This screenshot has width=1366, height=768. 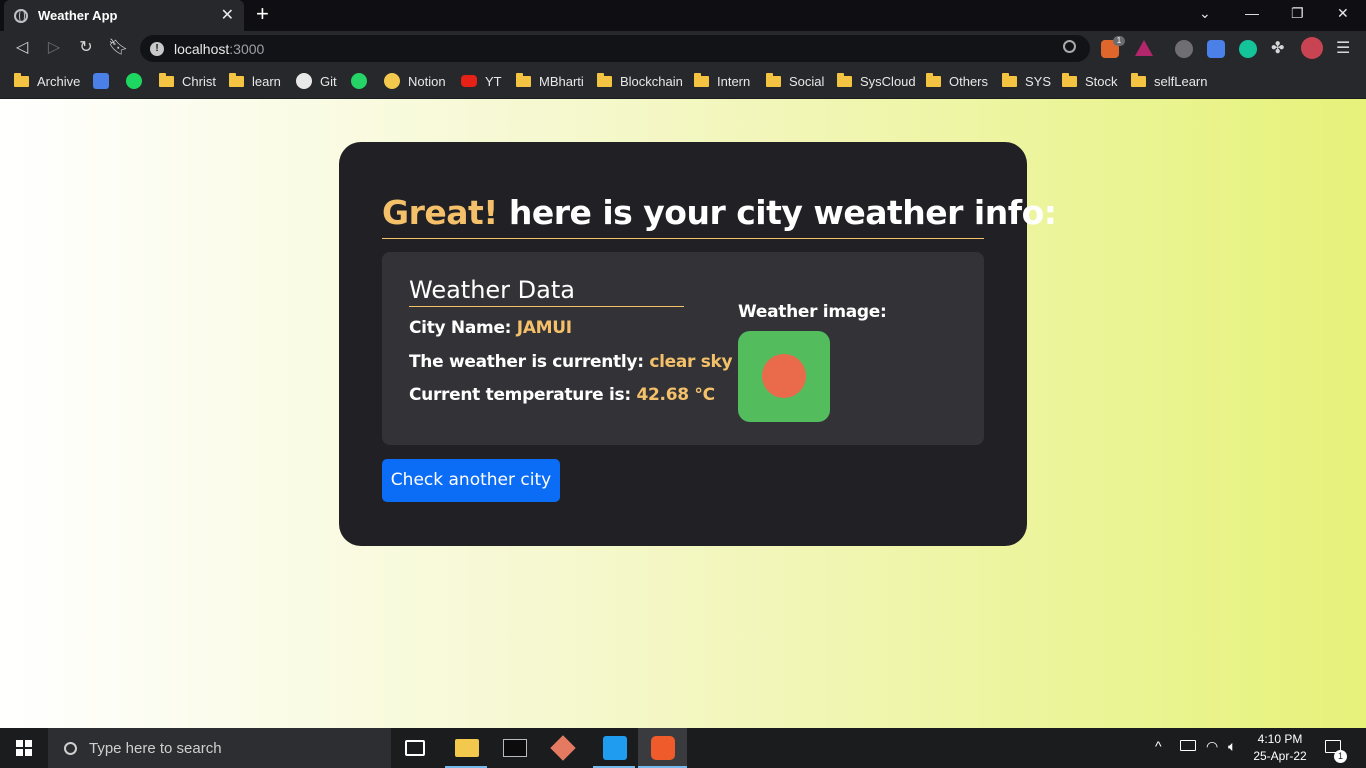 I want to click on terminal-icon, so click(x=515, y=748).